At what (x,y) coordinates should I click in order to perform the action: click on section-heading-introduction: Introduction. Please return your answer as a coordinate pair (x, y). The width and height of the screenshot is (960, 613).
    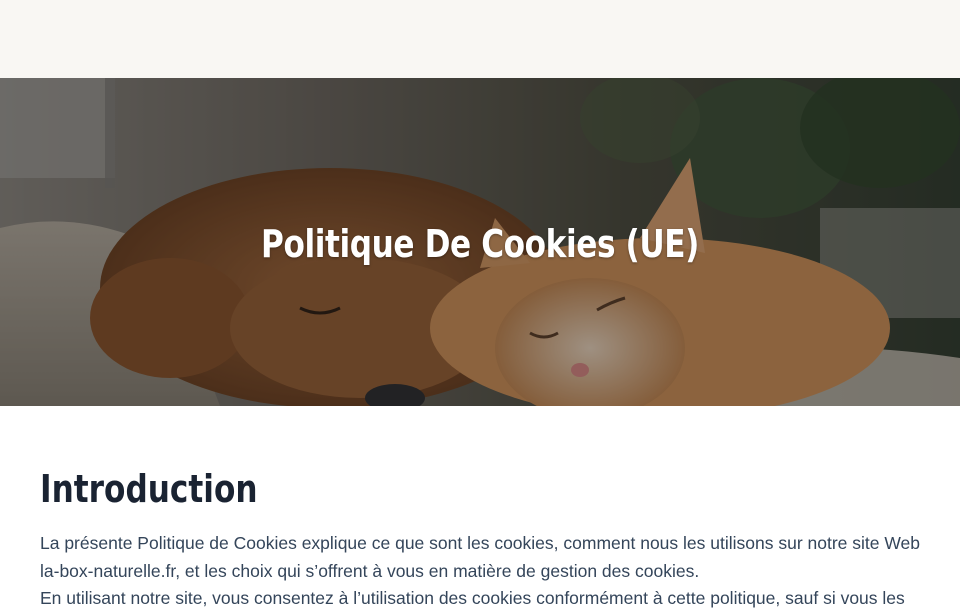
    Looking at the image, I should click on (149, 489).